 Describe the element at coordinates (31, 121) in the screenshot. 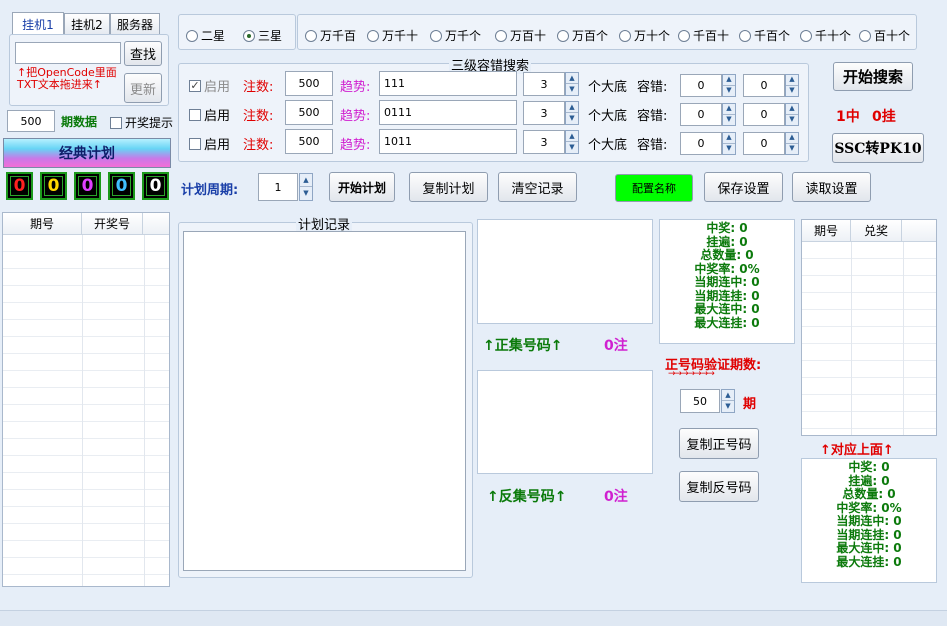

I see `period-count-input: 500` at that location.